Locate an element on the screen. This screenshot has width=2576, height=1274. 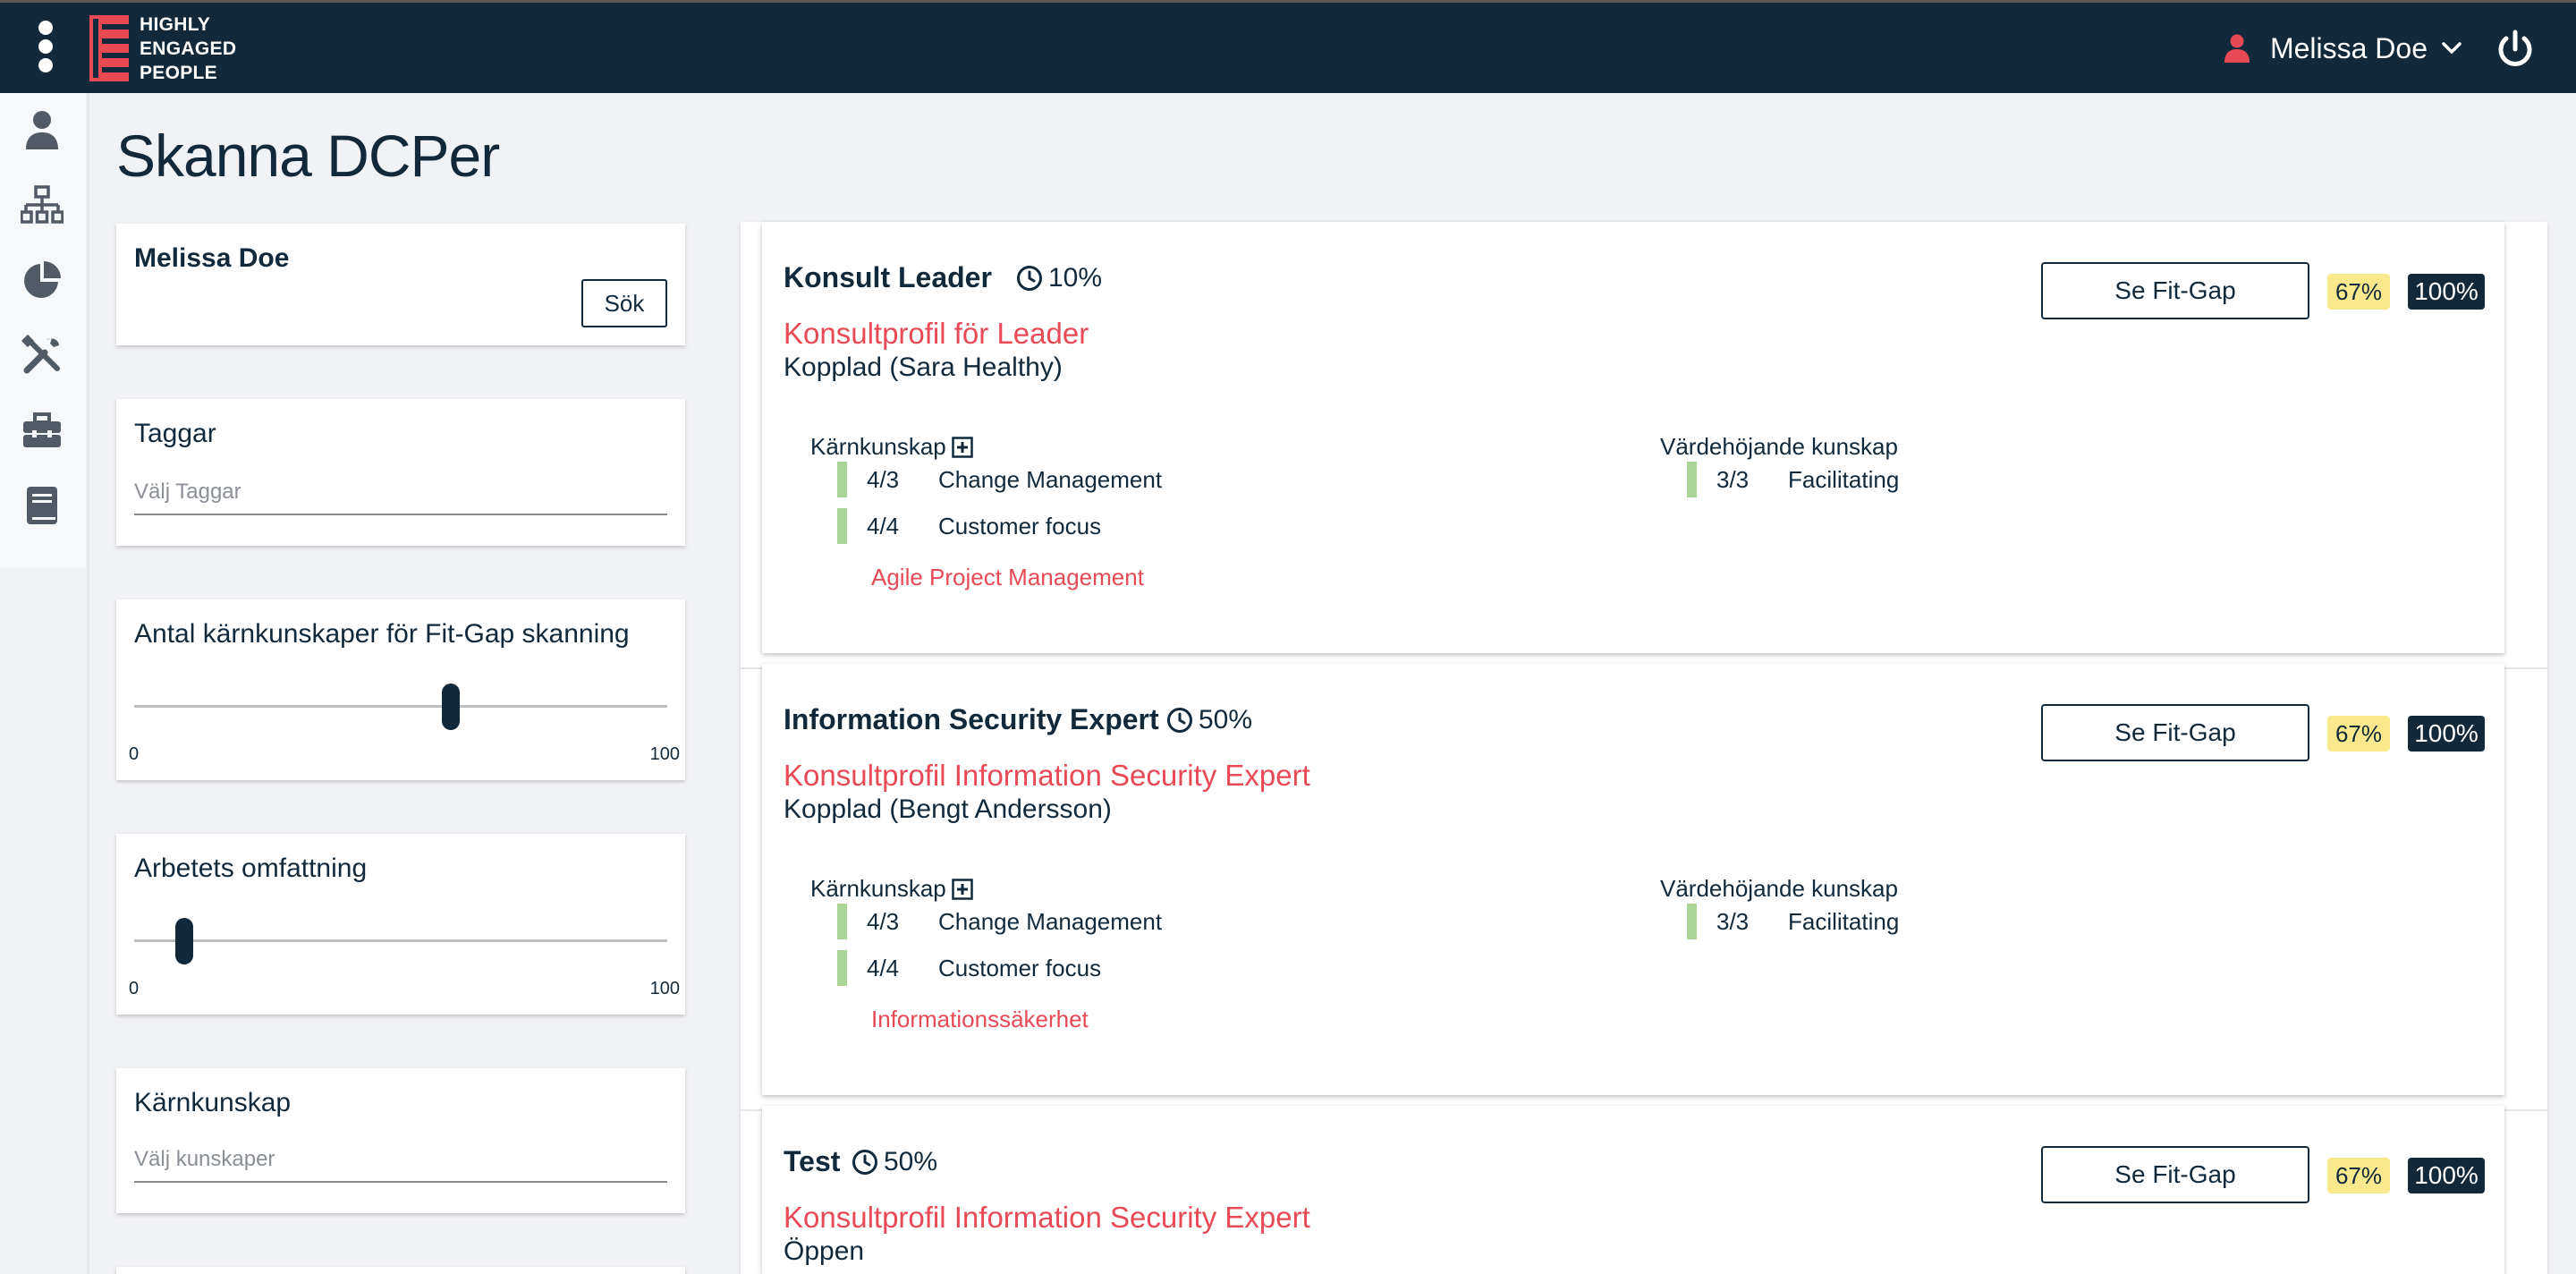
core-count-slider-thumb is located at coordinates (451, 707).